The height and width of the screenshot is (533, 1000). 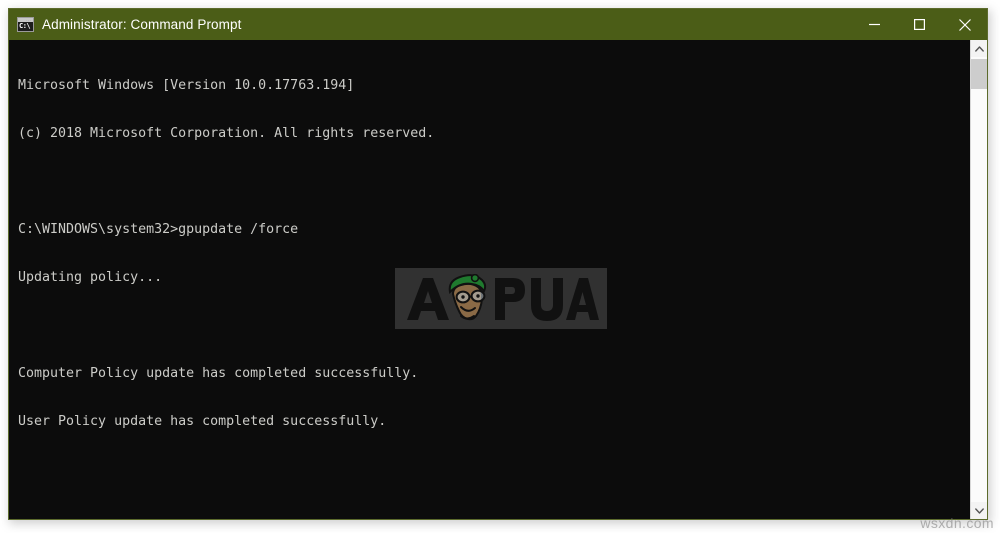 I want to click on window-controls, so click(x=919, y=24).